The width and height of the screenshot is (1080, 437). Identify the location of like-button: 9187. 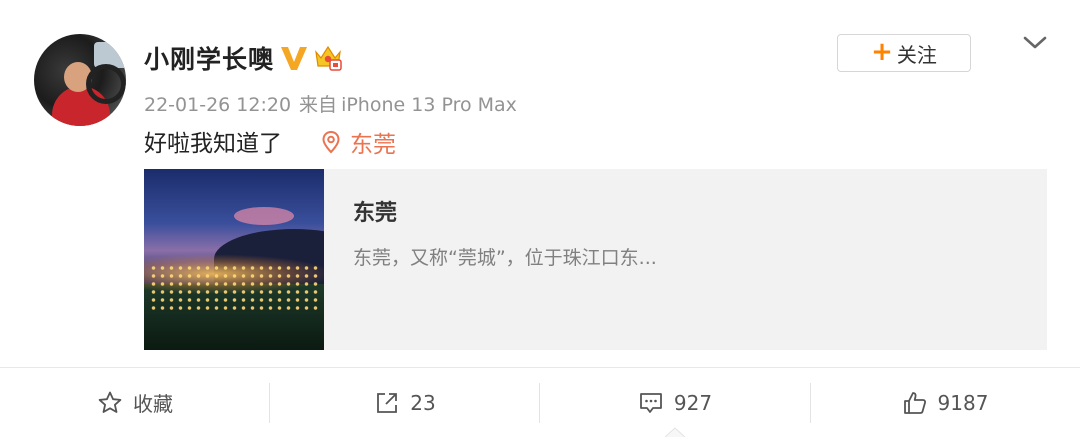
(945, 402).